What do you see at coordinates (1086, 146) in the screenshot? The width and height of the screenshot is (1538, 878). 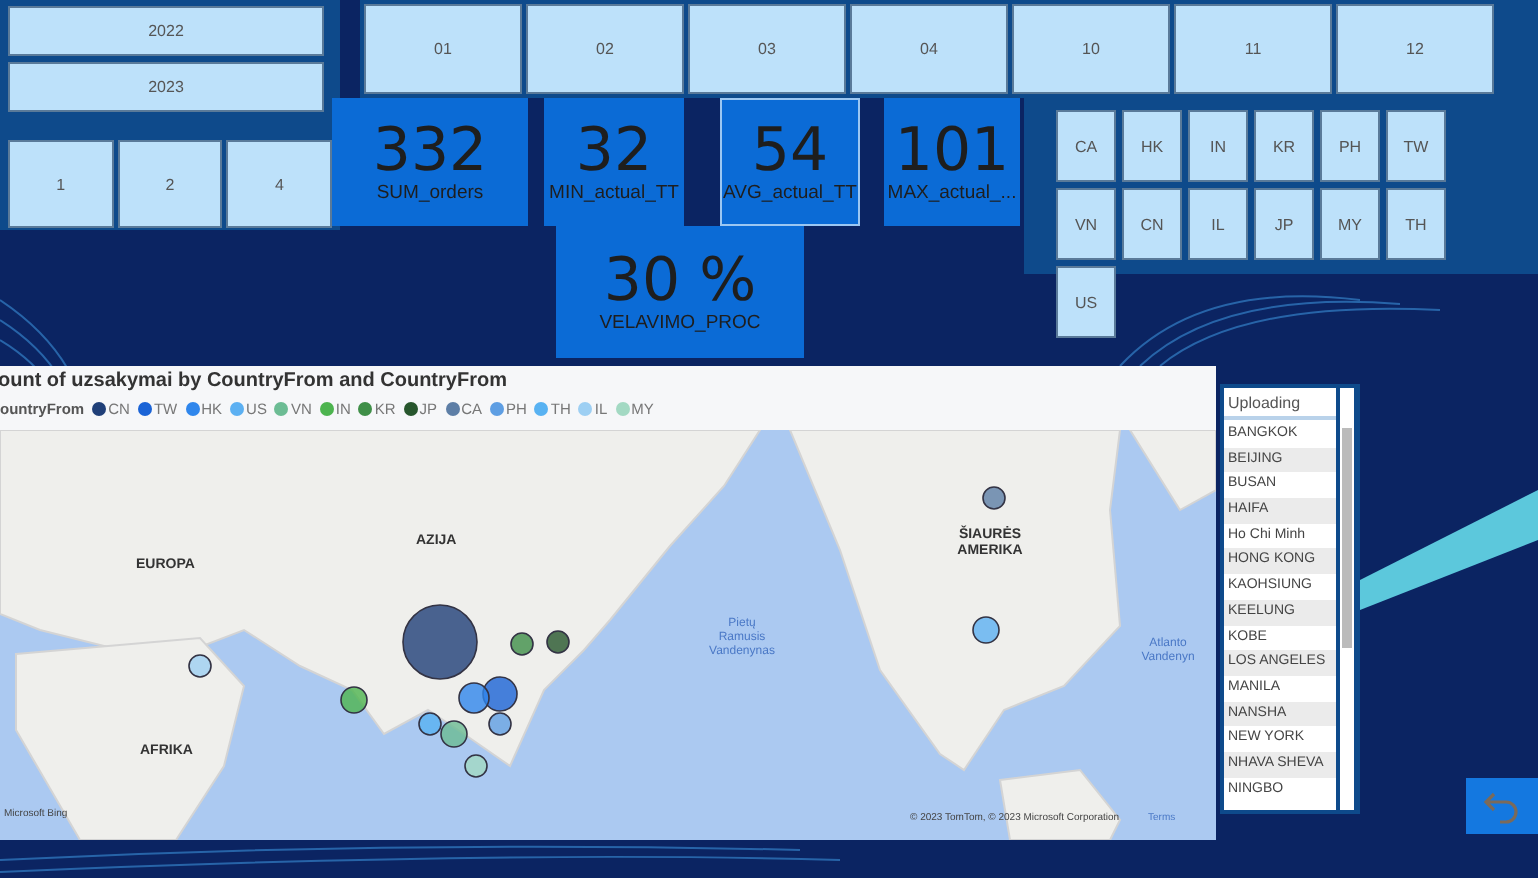 I see `country-button: CA` at bounding box center [1086, 146].